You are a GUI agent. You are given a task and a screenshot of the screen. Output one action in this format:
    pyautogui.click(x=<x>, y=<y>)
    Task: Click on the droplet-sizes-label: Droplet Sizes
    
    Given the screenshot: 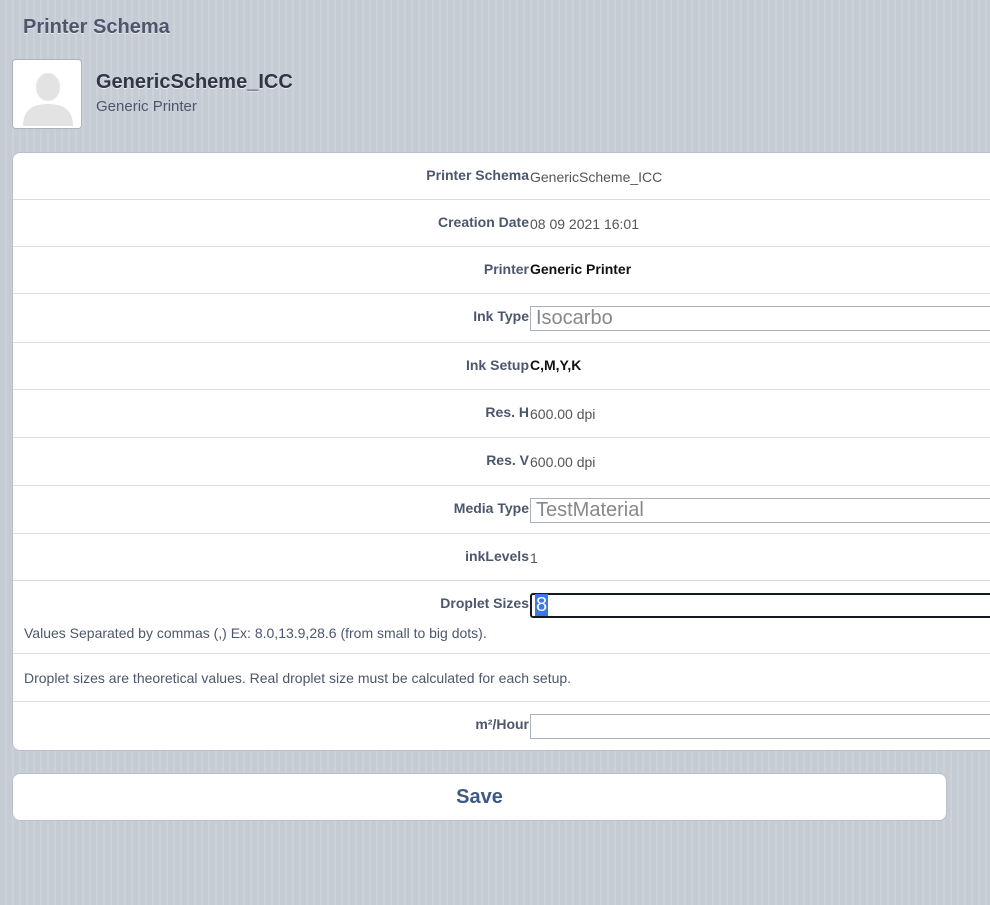 What is the action you would take?
    pyautogui.click(x=484, y=603)
    